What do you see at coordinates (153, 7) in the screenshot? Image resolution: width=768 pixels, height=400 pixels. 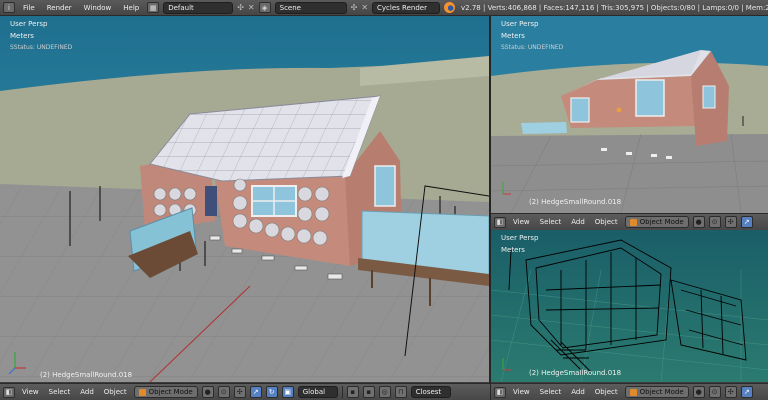 I see `layout-icon: ▦` at bounding box center [153, 7].